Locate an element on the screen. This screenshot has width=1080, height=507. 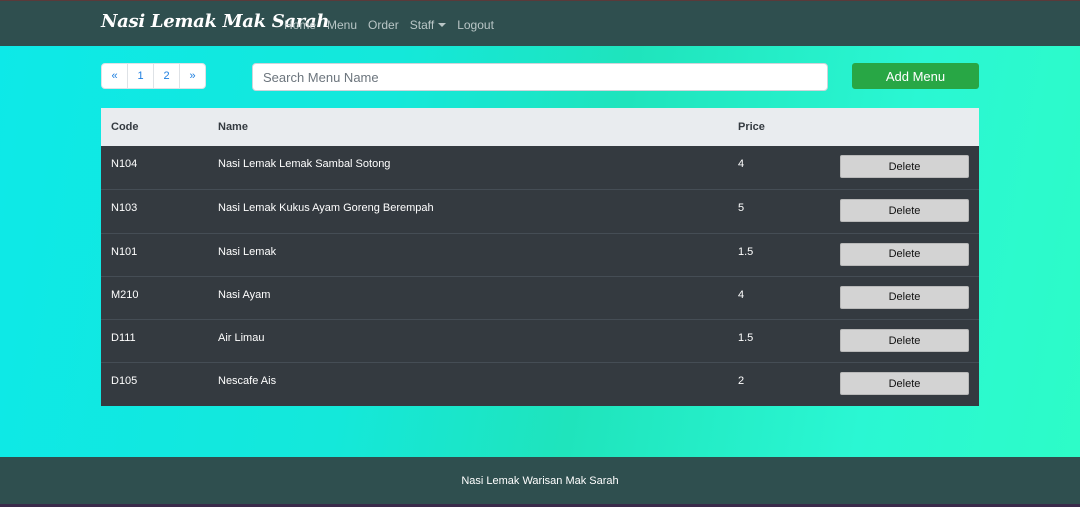
header-price: Price is located at coordinates (751, 127).